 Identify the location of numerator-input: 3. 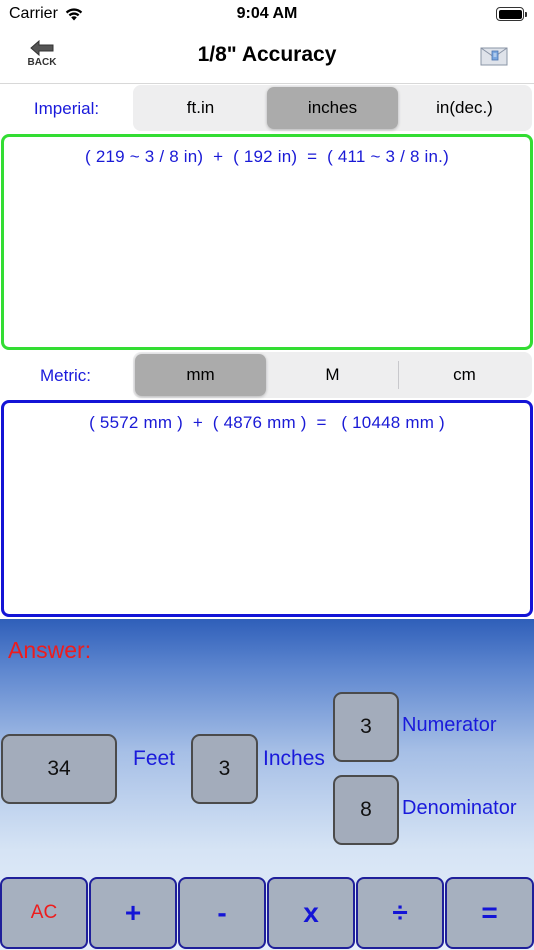
(366, 727).